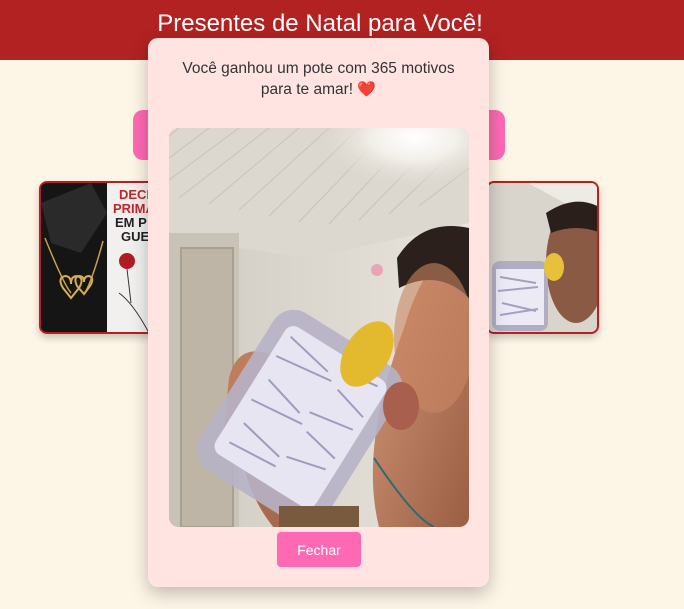 The height and width of the screenshot is (609, 684). What do you see at coordinates (367, 89) in the screenshot?
I see `heart-icon: ❤️` at bounding box center [367, 89].